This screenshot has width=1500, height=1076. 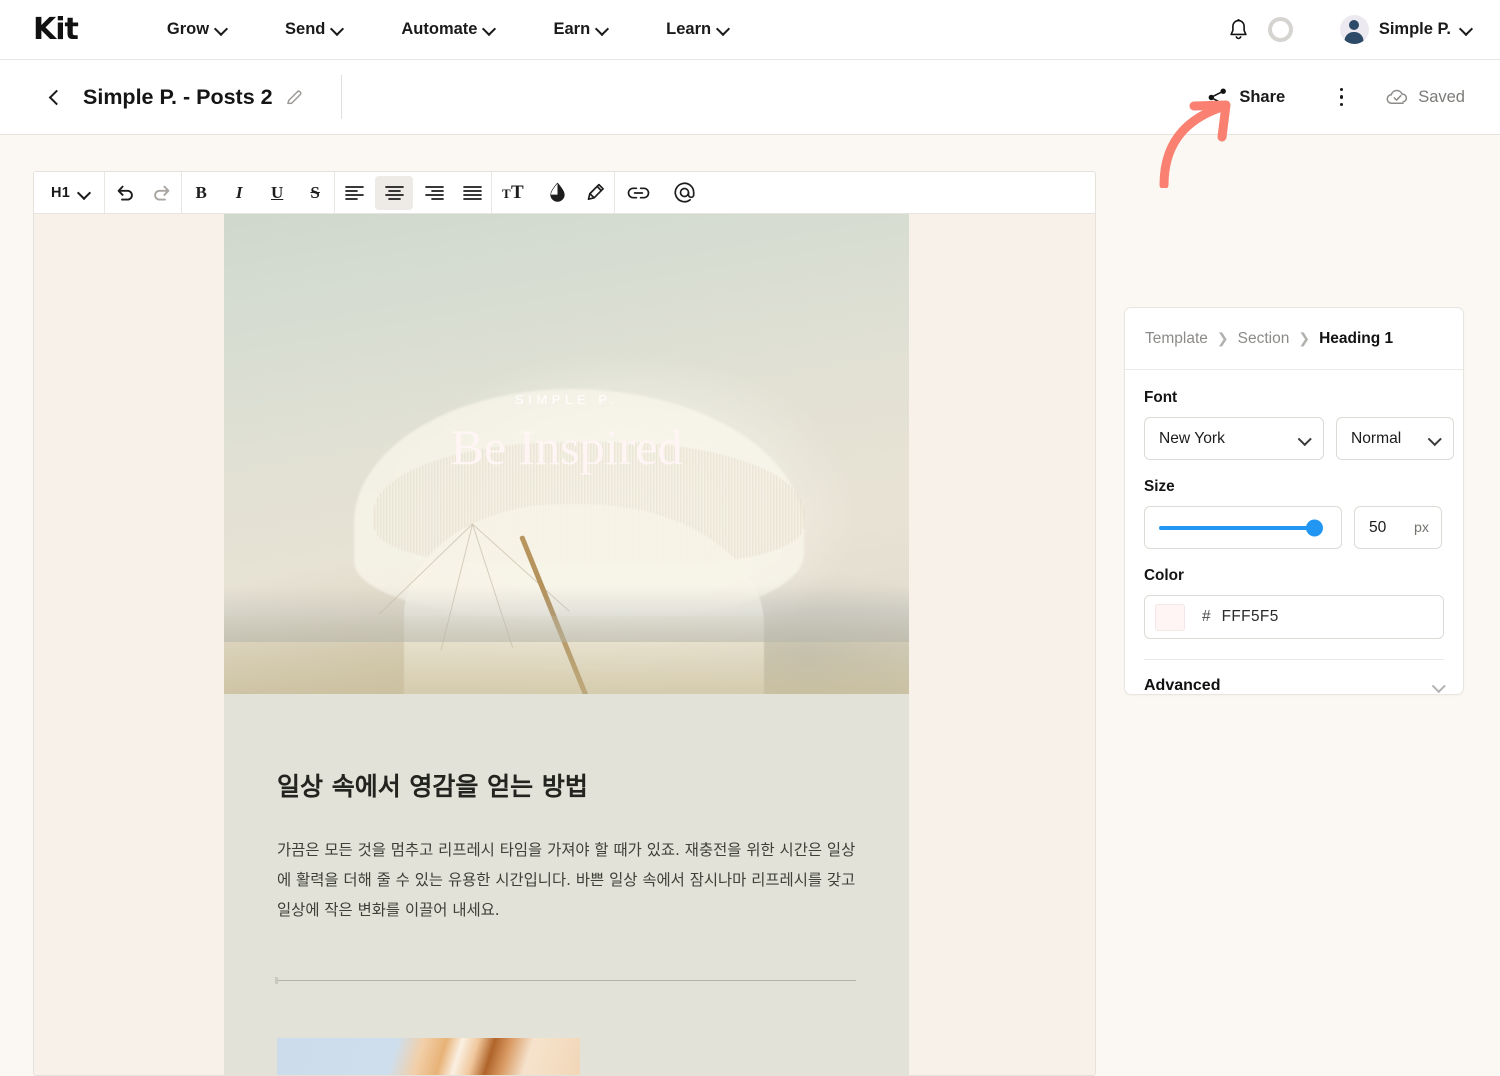 What do you see at coordinates (55, 97) in the screenshot?
I see `back-button` at bounding box center [55, 97].